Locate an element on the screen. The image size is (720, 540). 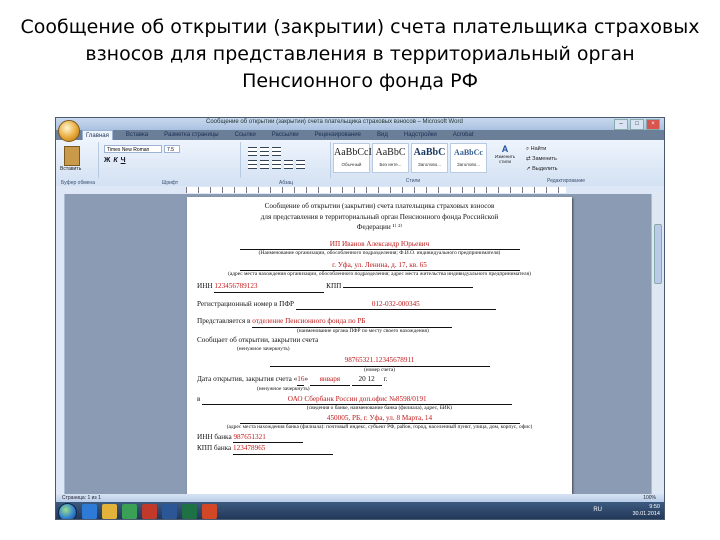
tab-references: Ссылки is located at coordinates (245, 135).